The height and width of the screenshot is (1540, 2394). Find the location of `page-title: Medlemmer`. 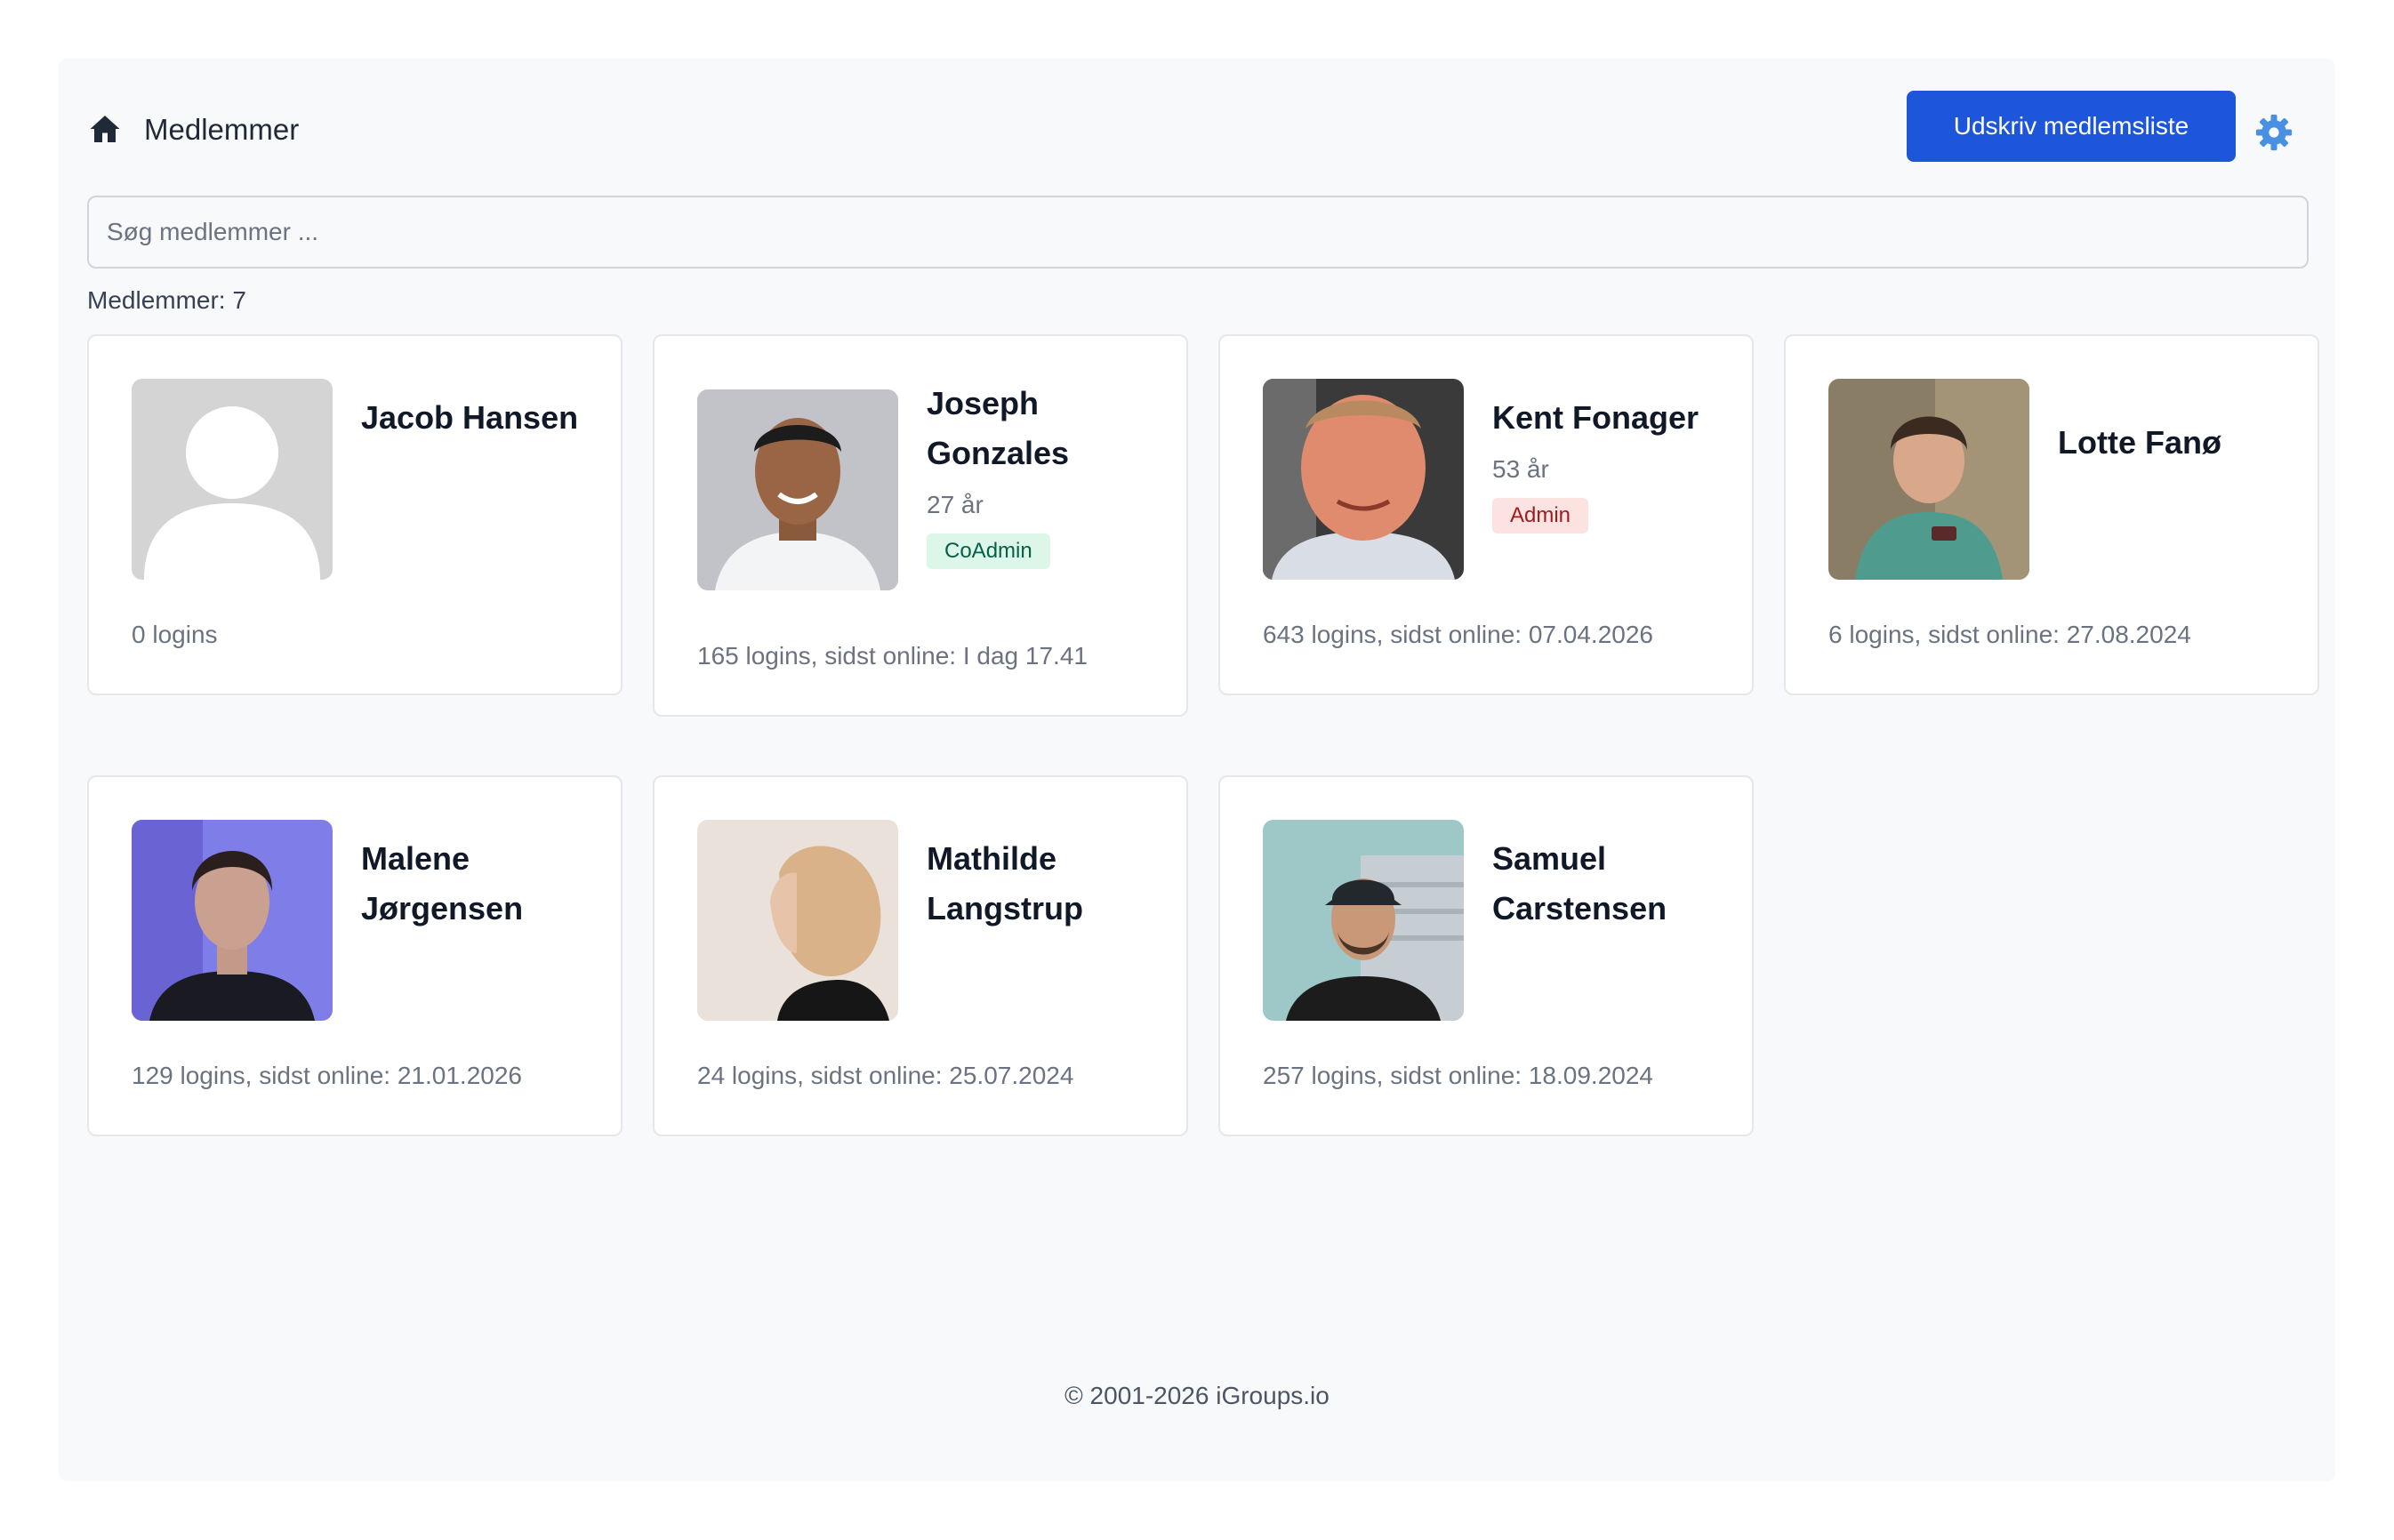

page-title: Medlemmer is located at coordinates (222, 129).